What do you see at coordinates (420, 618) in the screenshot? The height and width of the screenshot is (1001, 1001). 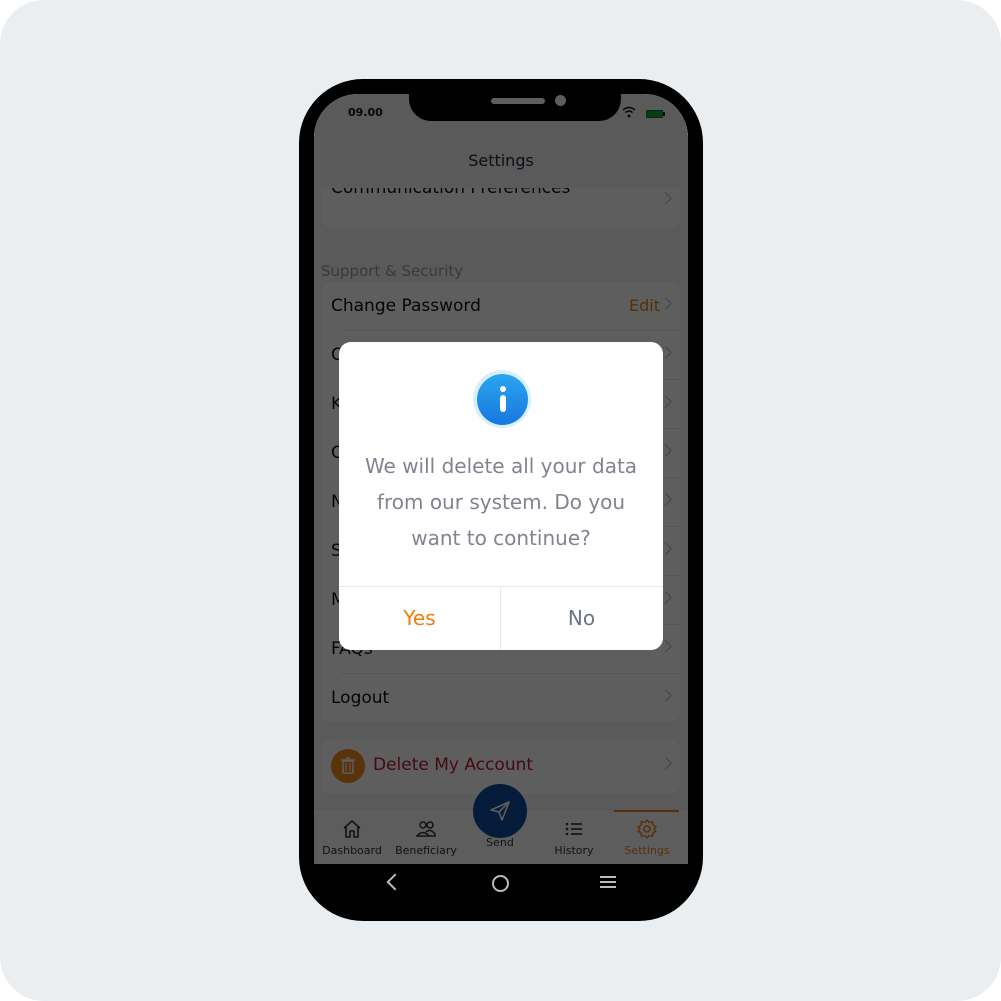 I see `yes-button: Yes` at bounding box center [420, 618].